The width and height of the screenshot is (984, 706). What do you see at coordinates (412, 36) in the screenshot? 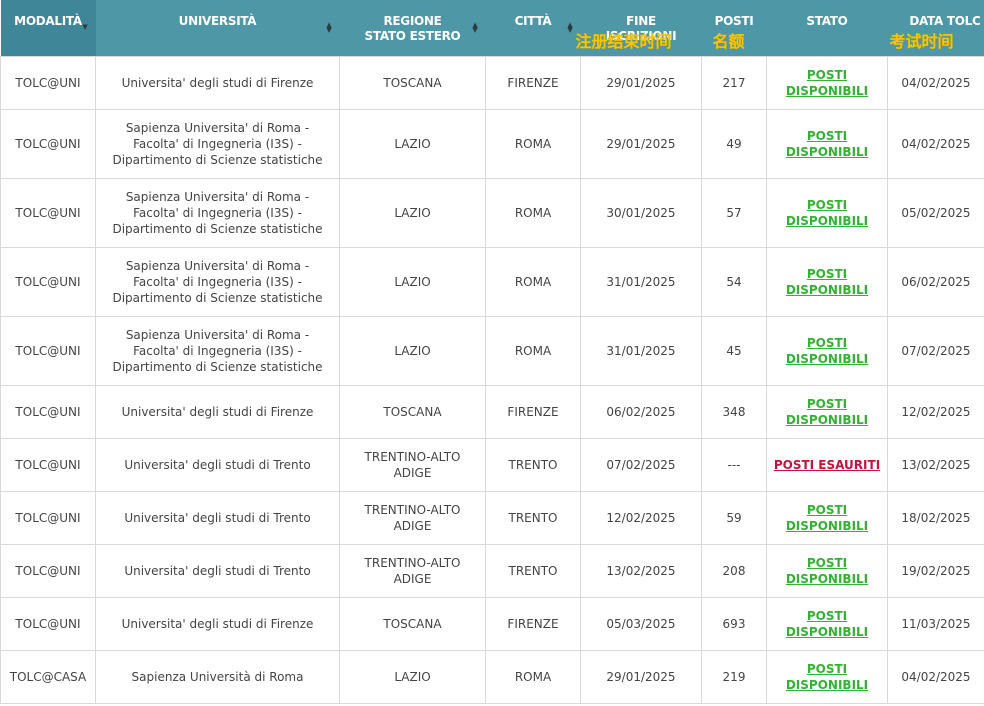
I see `col-header-regione-label-2: STATO ESTERO` at bounding box center [412, 36].